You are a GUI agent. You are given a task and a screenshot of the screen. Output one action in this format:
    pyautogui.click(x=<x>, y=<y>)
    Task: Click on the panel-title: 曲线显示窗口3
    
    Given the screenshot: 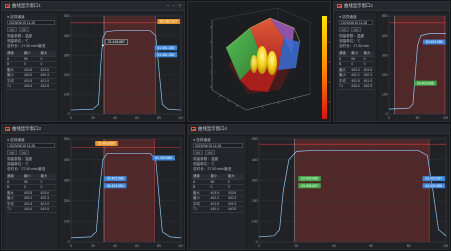 What is the action you would take?
    pyautogui.click(x=26, y=128)
    